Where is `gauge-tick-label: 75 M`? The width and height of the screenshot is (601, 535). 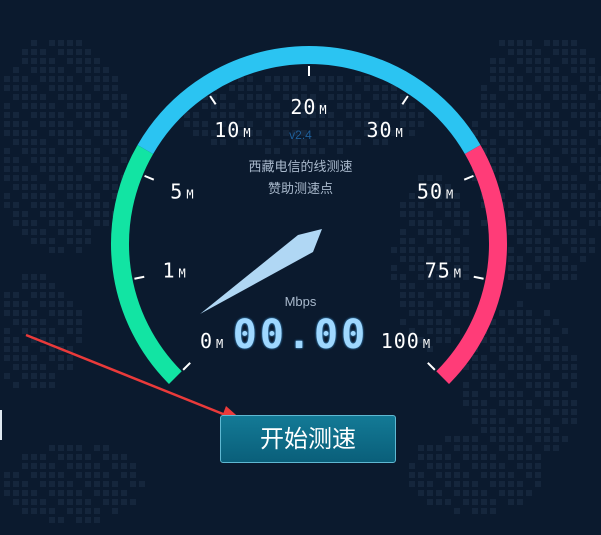 gauge-tick-label: 75 M is located at coordinates (443, 271).